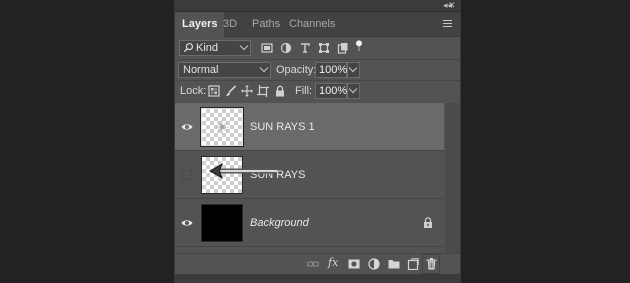  What do you see at coordinates (413, 264) in the screenshot?
I see `new-layer-icon` at bounding box center [413, 264].